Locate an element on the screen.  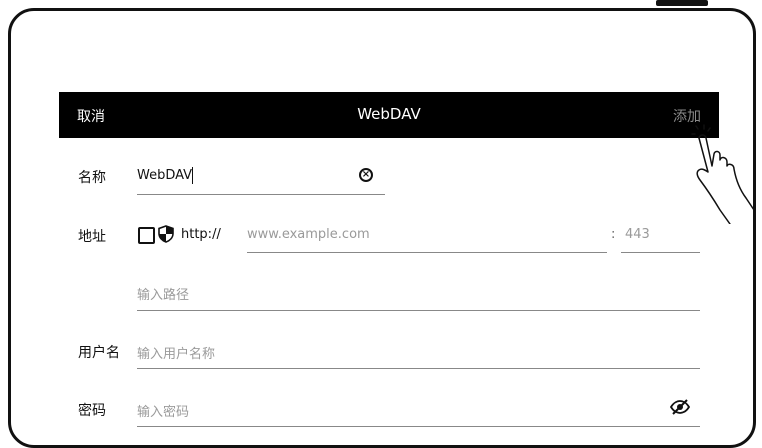
host-input: www.example.com is located at coordinates (308, 234).